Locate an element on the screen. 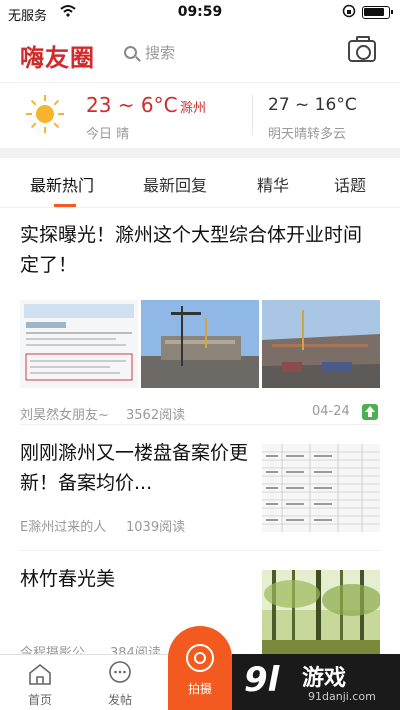  app-logo: 嗨友圈 is located at coordinates (57, 58).